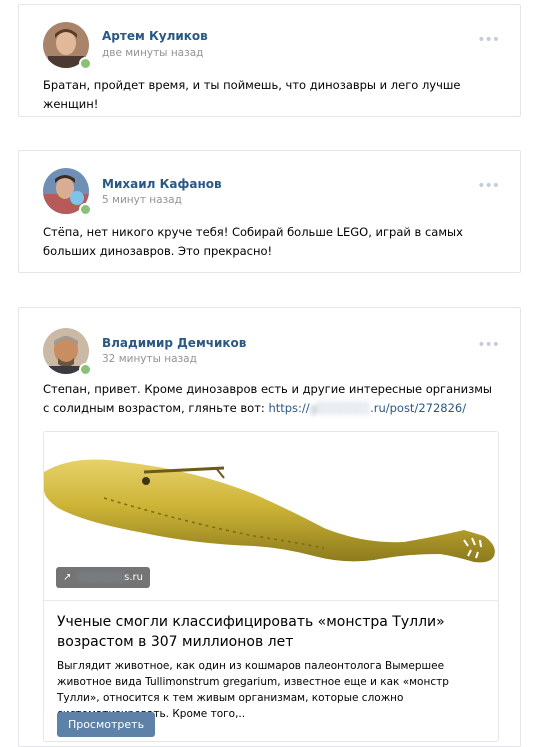  I want to click on view-button: Просмотреть, so click(106, 724).